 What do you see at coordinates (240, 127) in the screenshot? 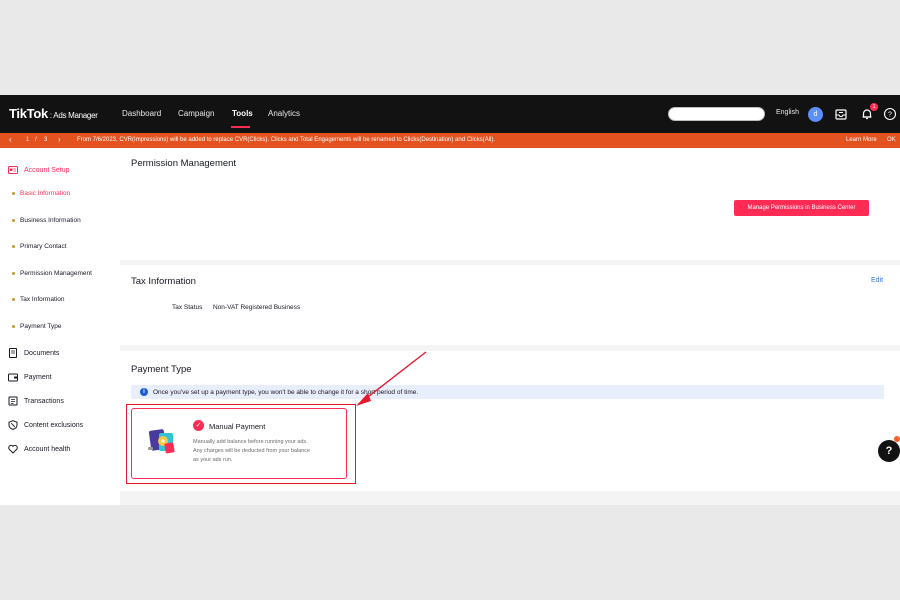
I see `active-tab-indicator` at bounding box center [240, 127].